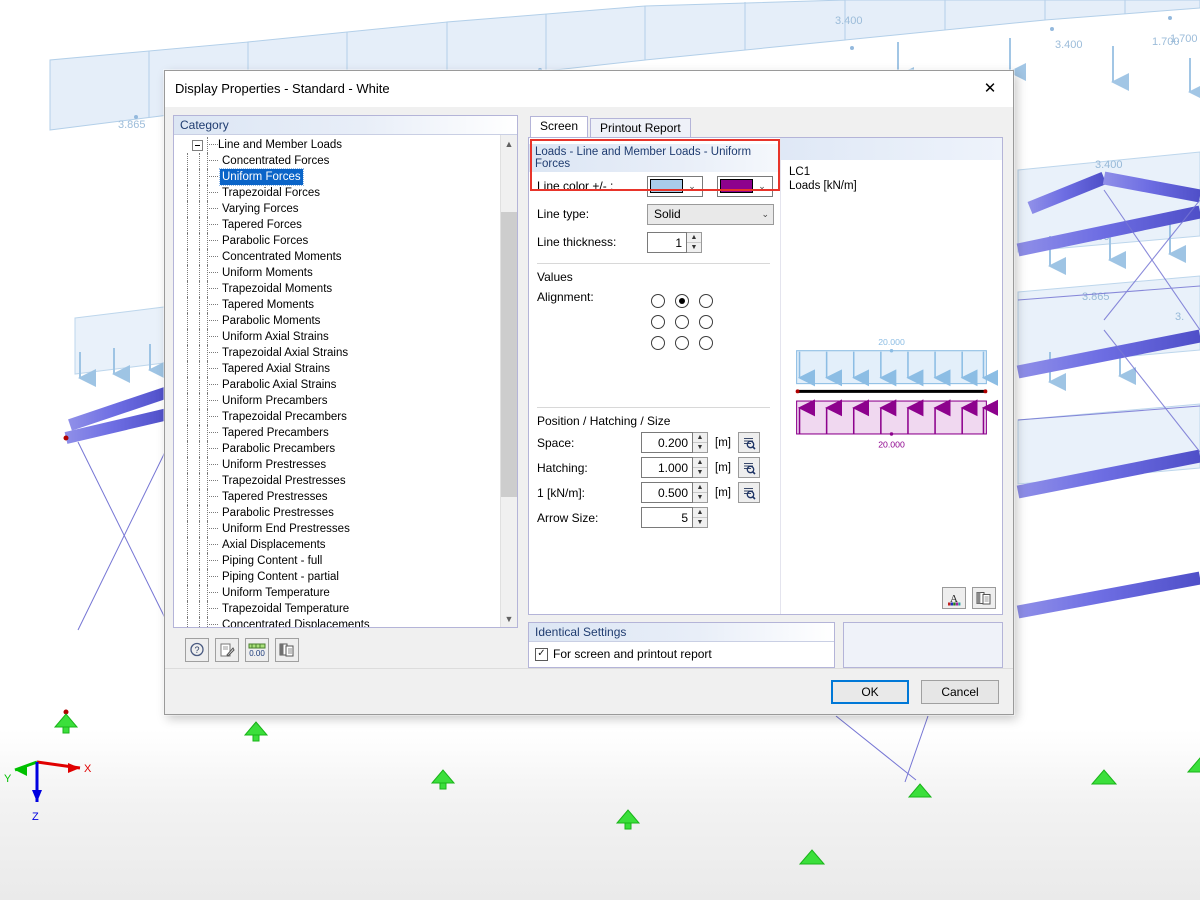  Describe the element at coordinates (337, 513) in the screenshot. I see `tree-node-parabolic-prestresses: Parabolic Prestresses` at that location.